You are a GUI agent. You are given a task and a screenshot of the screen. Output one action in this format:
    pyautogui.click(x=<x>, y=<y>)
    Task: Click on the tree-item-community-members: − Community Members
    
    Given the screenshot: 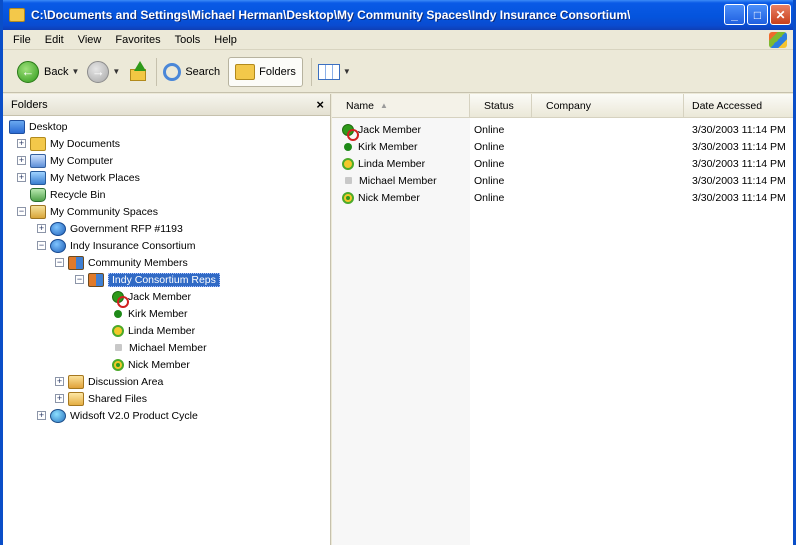 What is the action you would take?
    pyautogui.click(x=121, y=262)
    